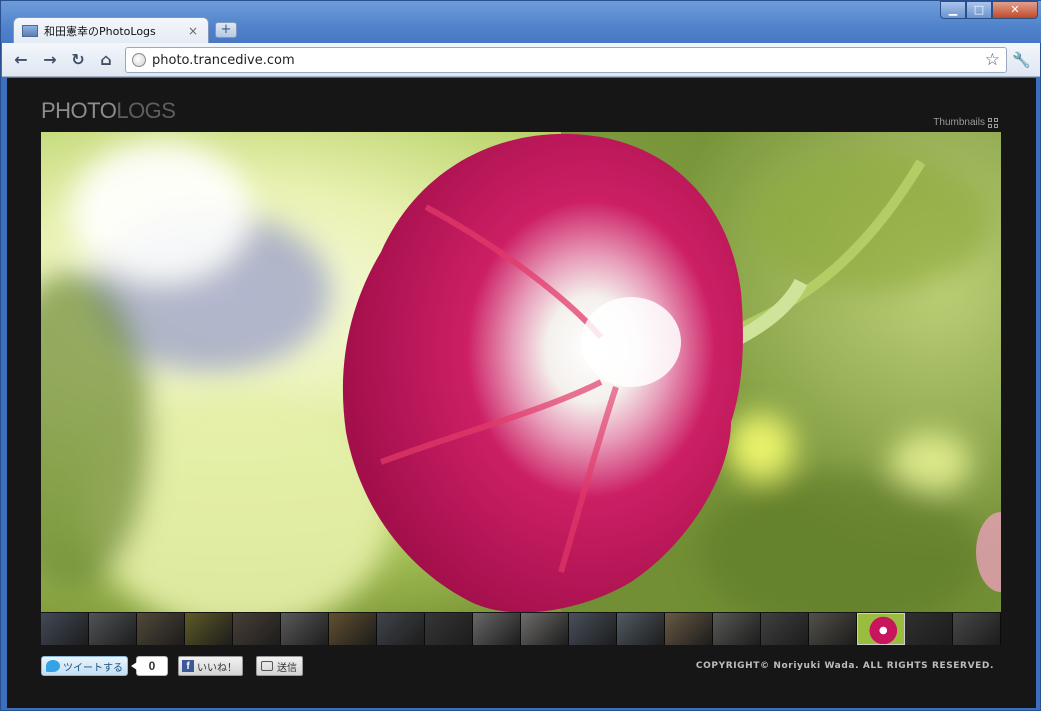 The image size is (1041, 711). I want to click on favicon-icon, so click(30, 31).